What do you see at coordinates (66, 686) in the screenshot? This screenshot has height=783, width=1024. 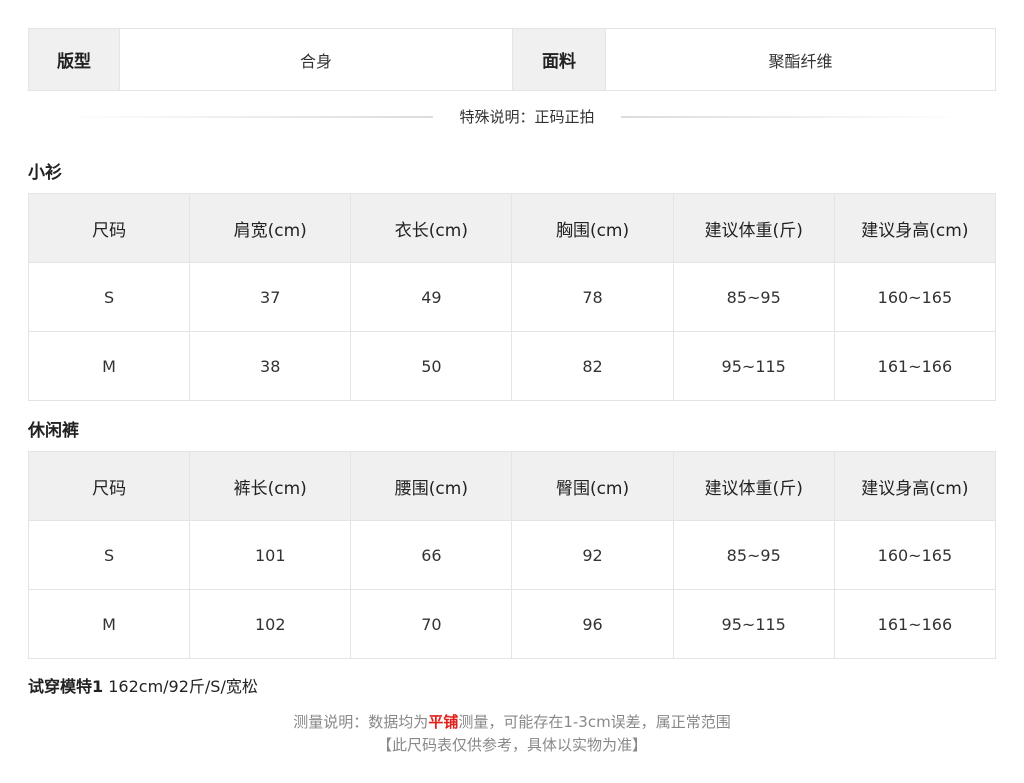 I see `model-label: 试穿模特1` at bounding box center [66, 686].